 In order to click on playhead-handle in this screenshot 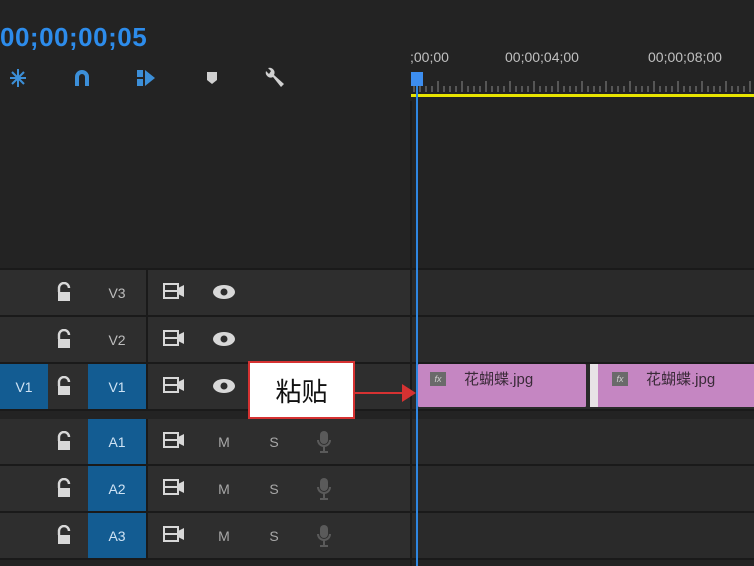, I will do `click(417, 79)`.